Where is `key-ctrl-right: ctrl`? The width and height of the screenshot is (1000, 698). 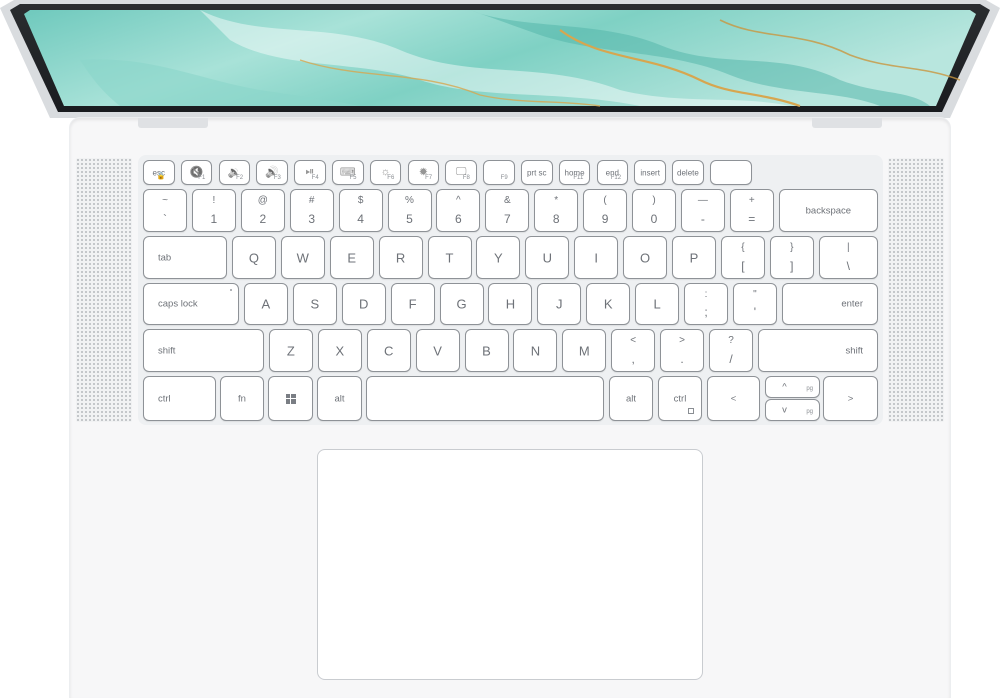
key-ctrl-right: ctrl is located at coordinates (680, 398).